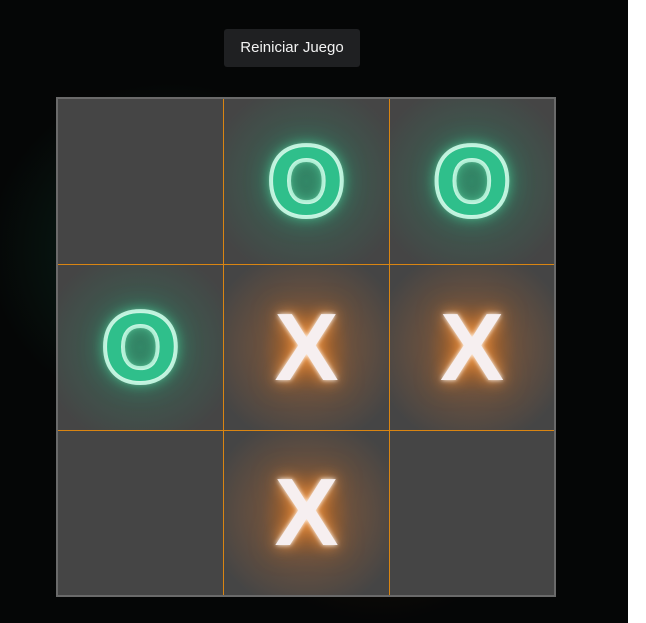 The image size is (646, 623). I want to click on board-cell-1-2: X, so click(471, 347).